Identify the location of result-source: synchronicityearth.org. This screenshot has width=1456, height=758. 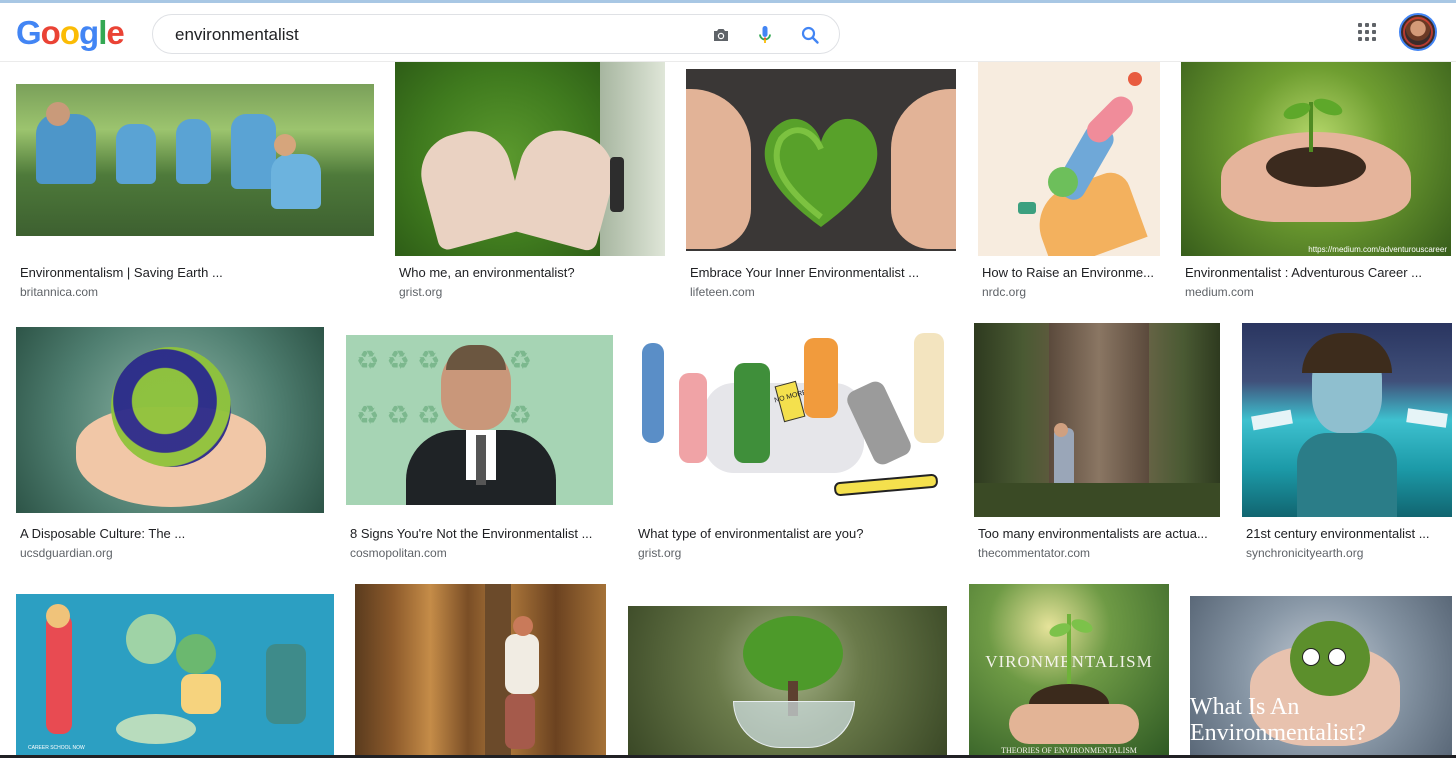
(1304, 553).